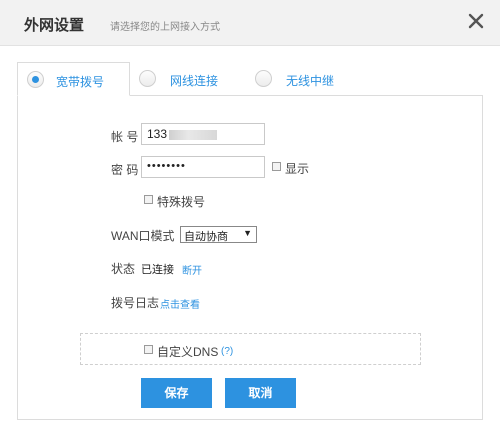  What do you see at coordinates (206, 237) in the screenshot?
I see `wan-mode-value: 自动协商` at bounding box center [206, 237].